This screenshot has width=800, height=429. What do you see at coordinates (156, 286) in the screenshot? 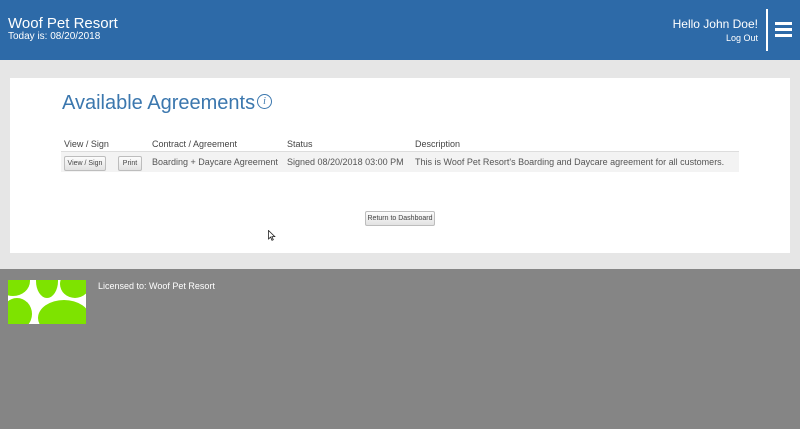
I see `license-text: Licensed to: Woof Pet Resort` at bounding box center [156, 286].